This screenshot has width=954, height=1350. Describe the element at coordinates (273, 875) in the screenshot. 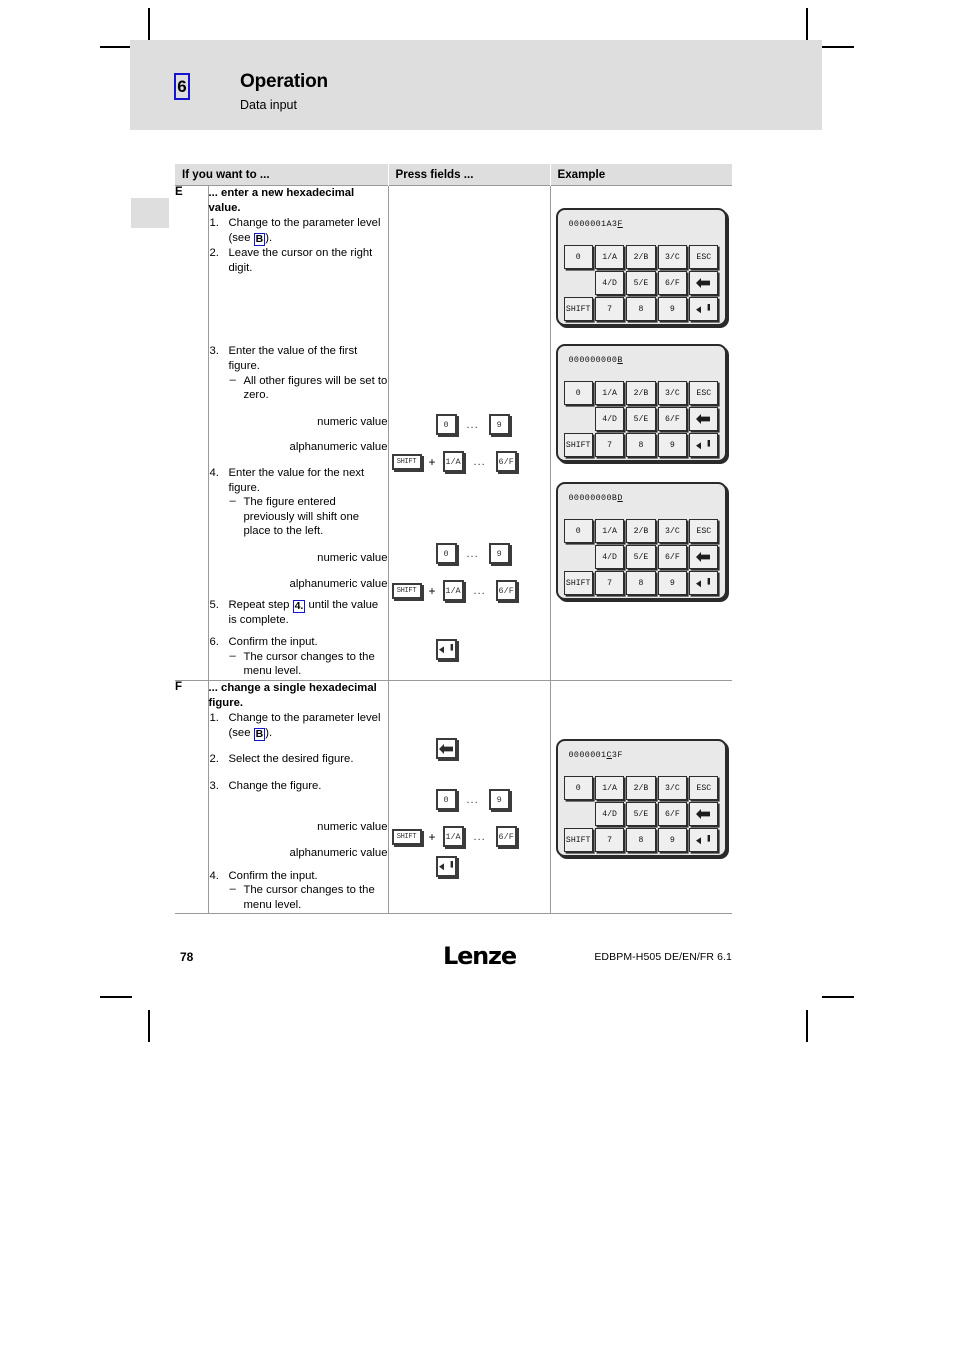

I see `step-text: Confirm the input.` at that location.